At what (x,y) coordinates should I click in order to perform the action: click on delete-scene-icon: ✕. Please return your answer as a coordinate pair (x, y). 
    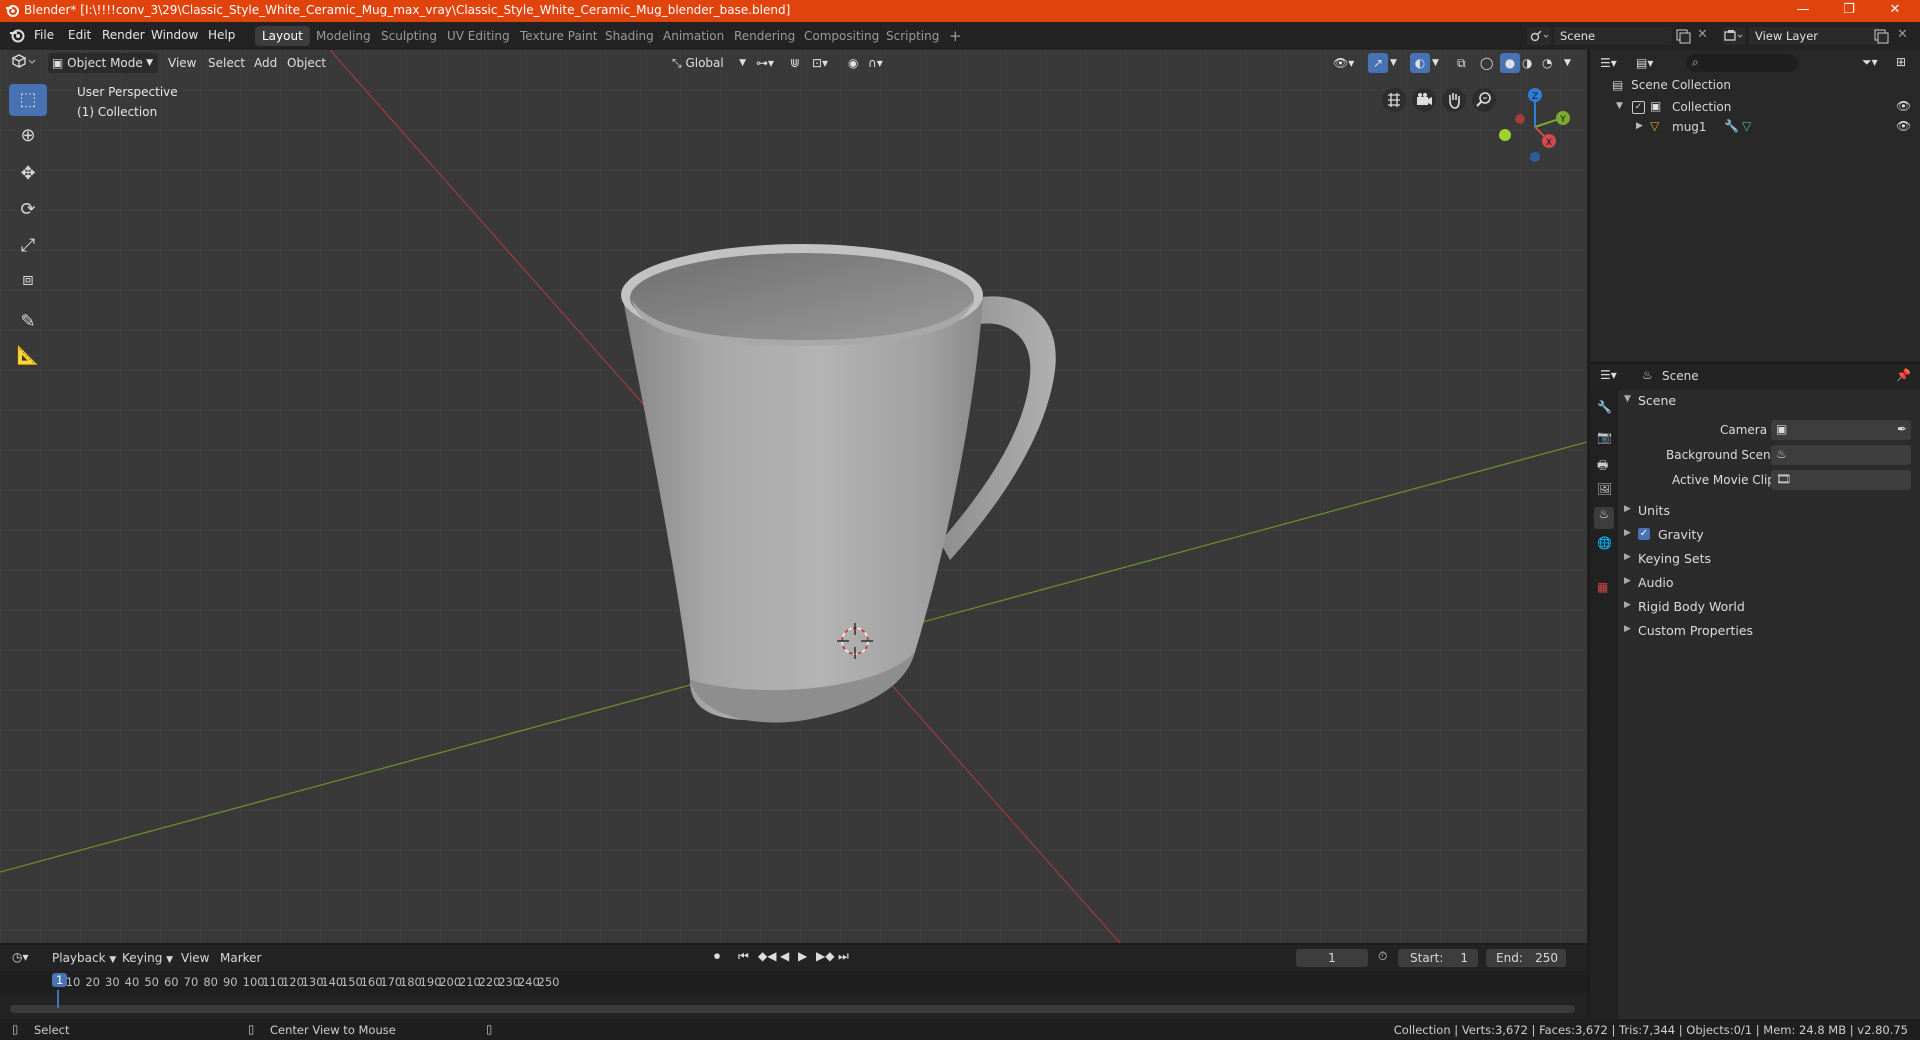
    Looking at the image, I should click on (1702, 34).